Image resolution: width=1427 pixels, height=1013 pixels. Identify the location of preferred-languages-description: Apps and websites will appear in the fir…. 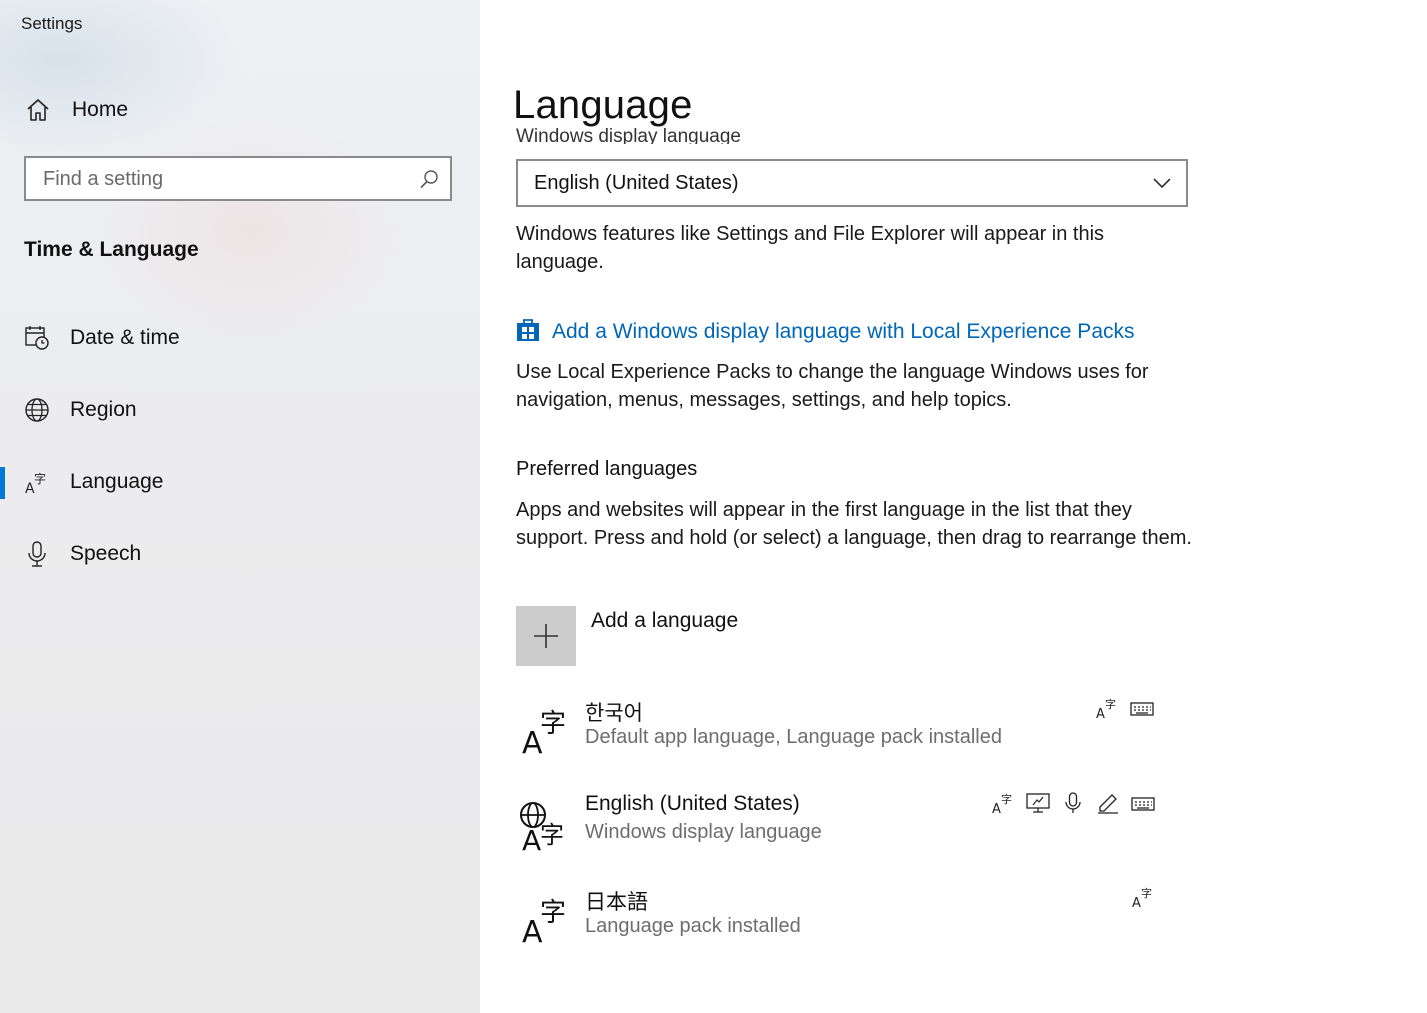
(854, 524).